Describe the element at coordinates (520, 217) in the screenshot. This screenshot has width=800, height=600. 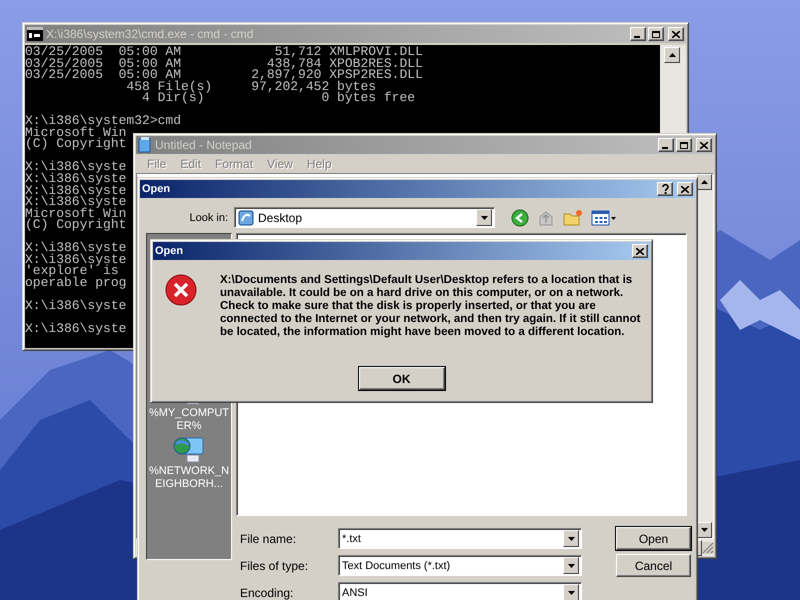
I see `back-icon` at that location.